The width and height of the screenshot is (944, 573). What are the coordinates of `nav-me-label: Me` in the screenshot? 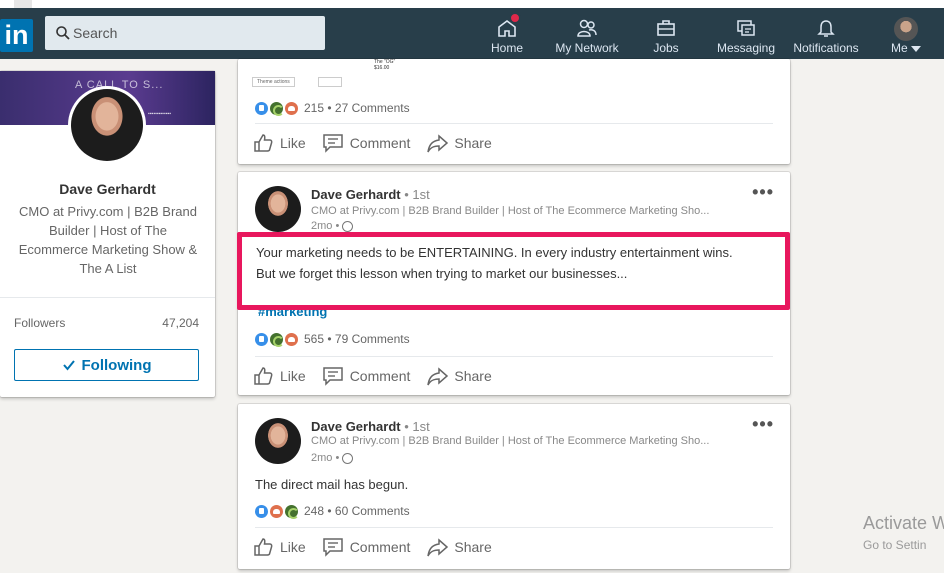 It's located at (906, 48).